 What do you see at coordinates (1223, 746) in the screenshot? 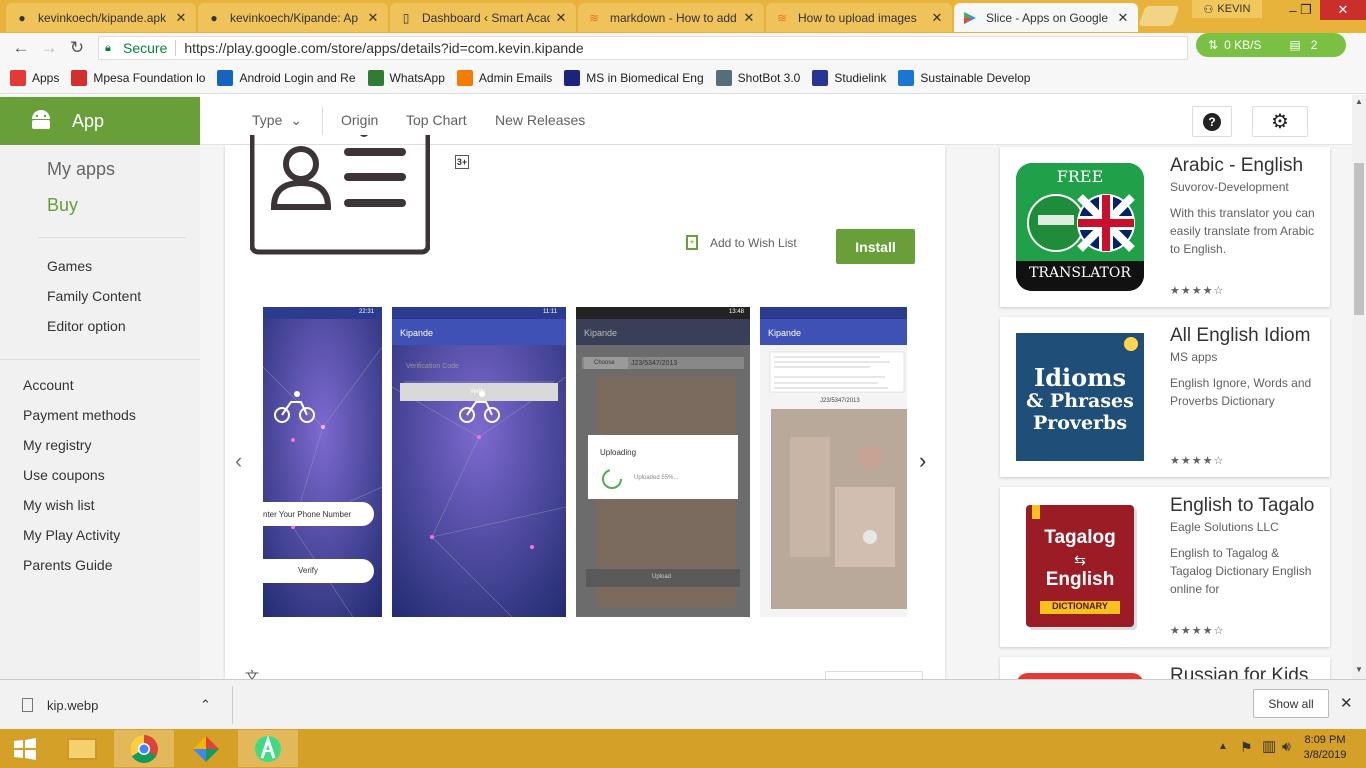
I see `show-hidden-icons: ▲` at bounding box center [1223, 746].